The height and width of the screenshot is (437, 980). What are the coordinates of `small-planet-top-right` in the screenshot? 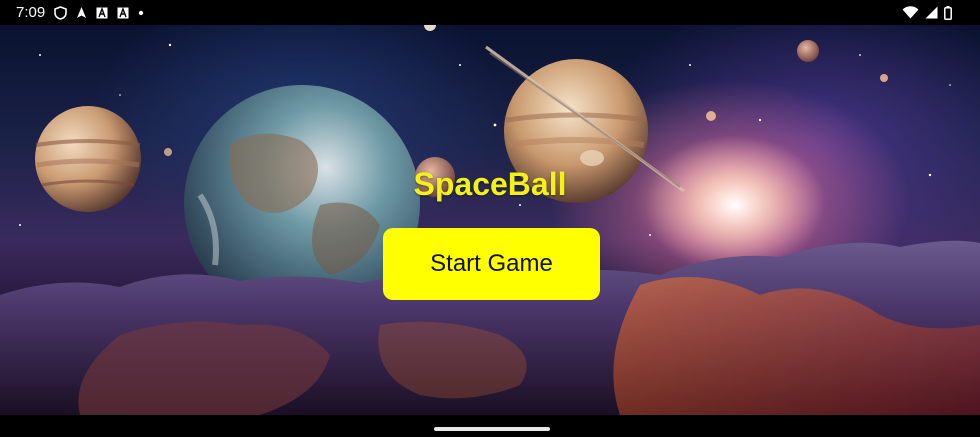 It's located at (808, 51).